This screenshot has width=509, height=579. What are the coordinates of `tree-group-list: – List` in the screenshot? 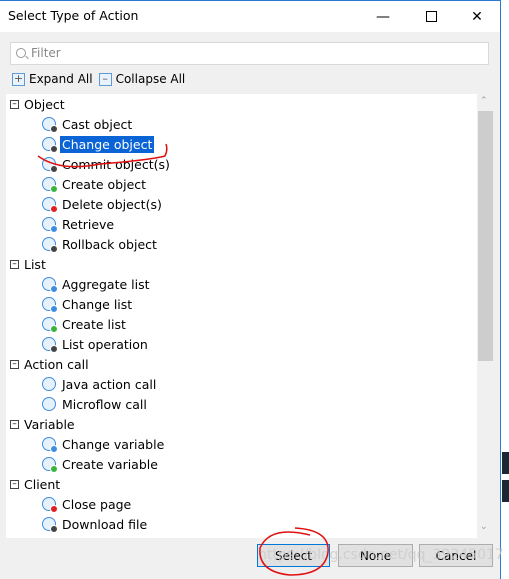 It's located at (28, 264).